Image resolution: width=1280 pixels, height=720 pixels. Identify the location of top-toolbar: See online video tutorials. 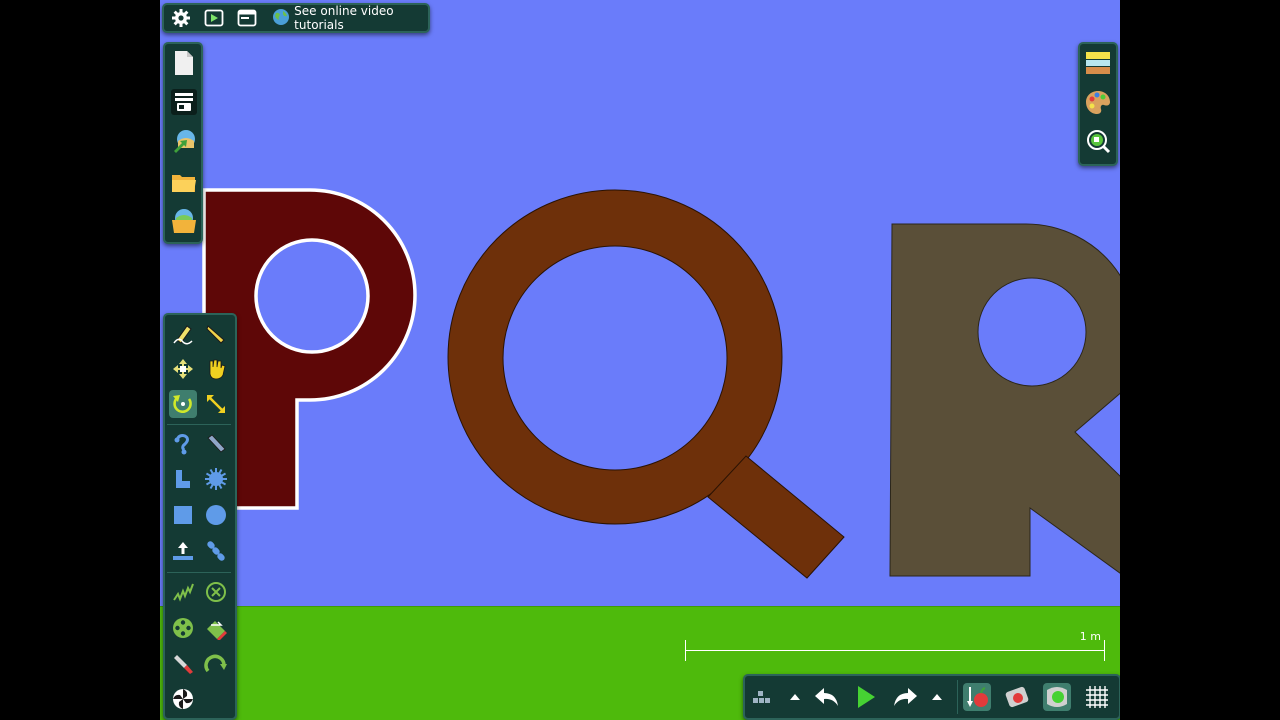
(296, 18).